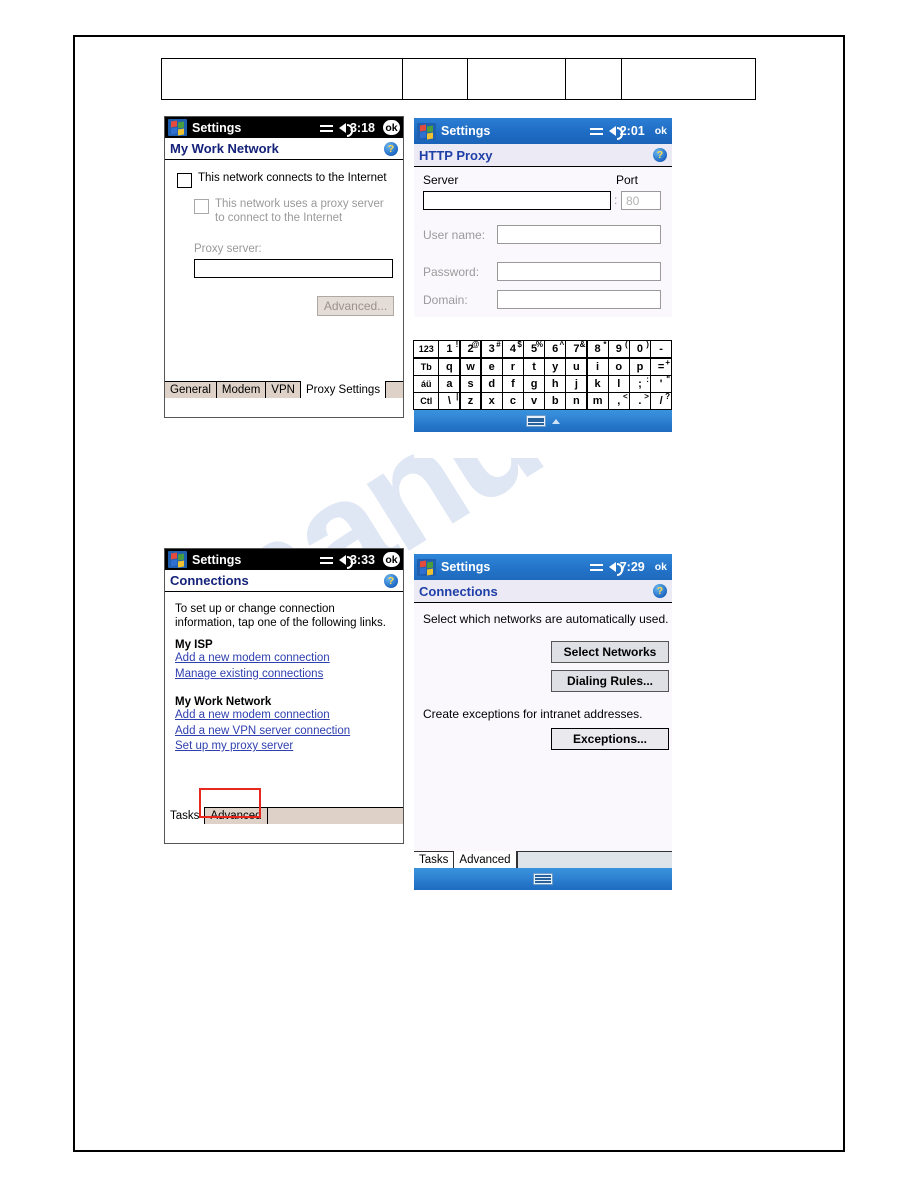  Describe the element at coordinates (618, 383) in the screenshot. I see `key-l: l` at that location.